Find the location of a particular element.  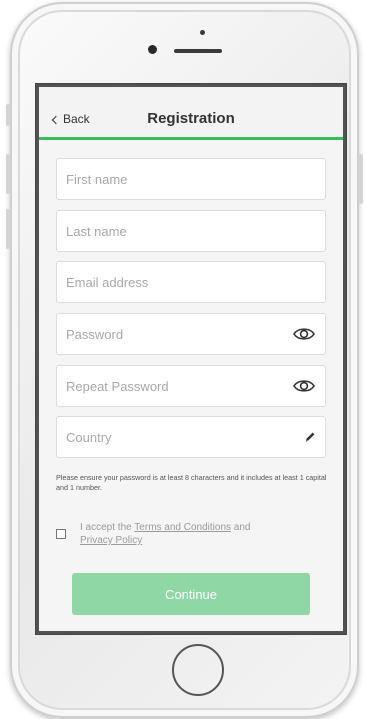

last-name-field is located at coordinates (191, 231).